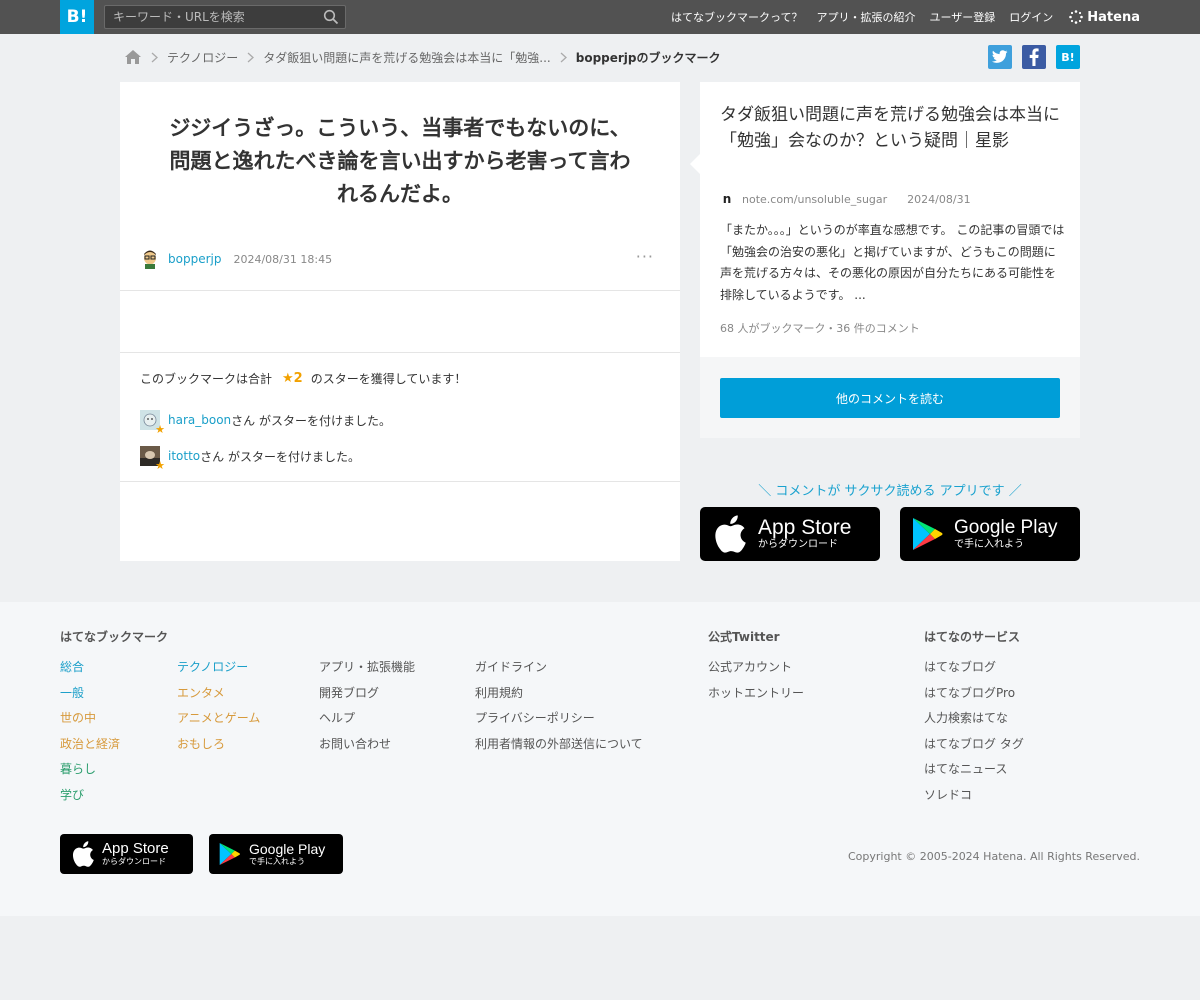 This screenshot has width=1200, height=1000. Describe the element at coordinates (559, 692) in the screenshot. I see `footer-link-terms: 利用規約` at that location.